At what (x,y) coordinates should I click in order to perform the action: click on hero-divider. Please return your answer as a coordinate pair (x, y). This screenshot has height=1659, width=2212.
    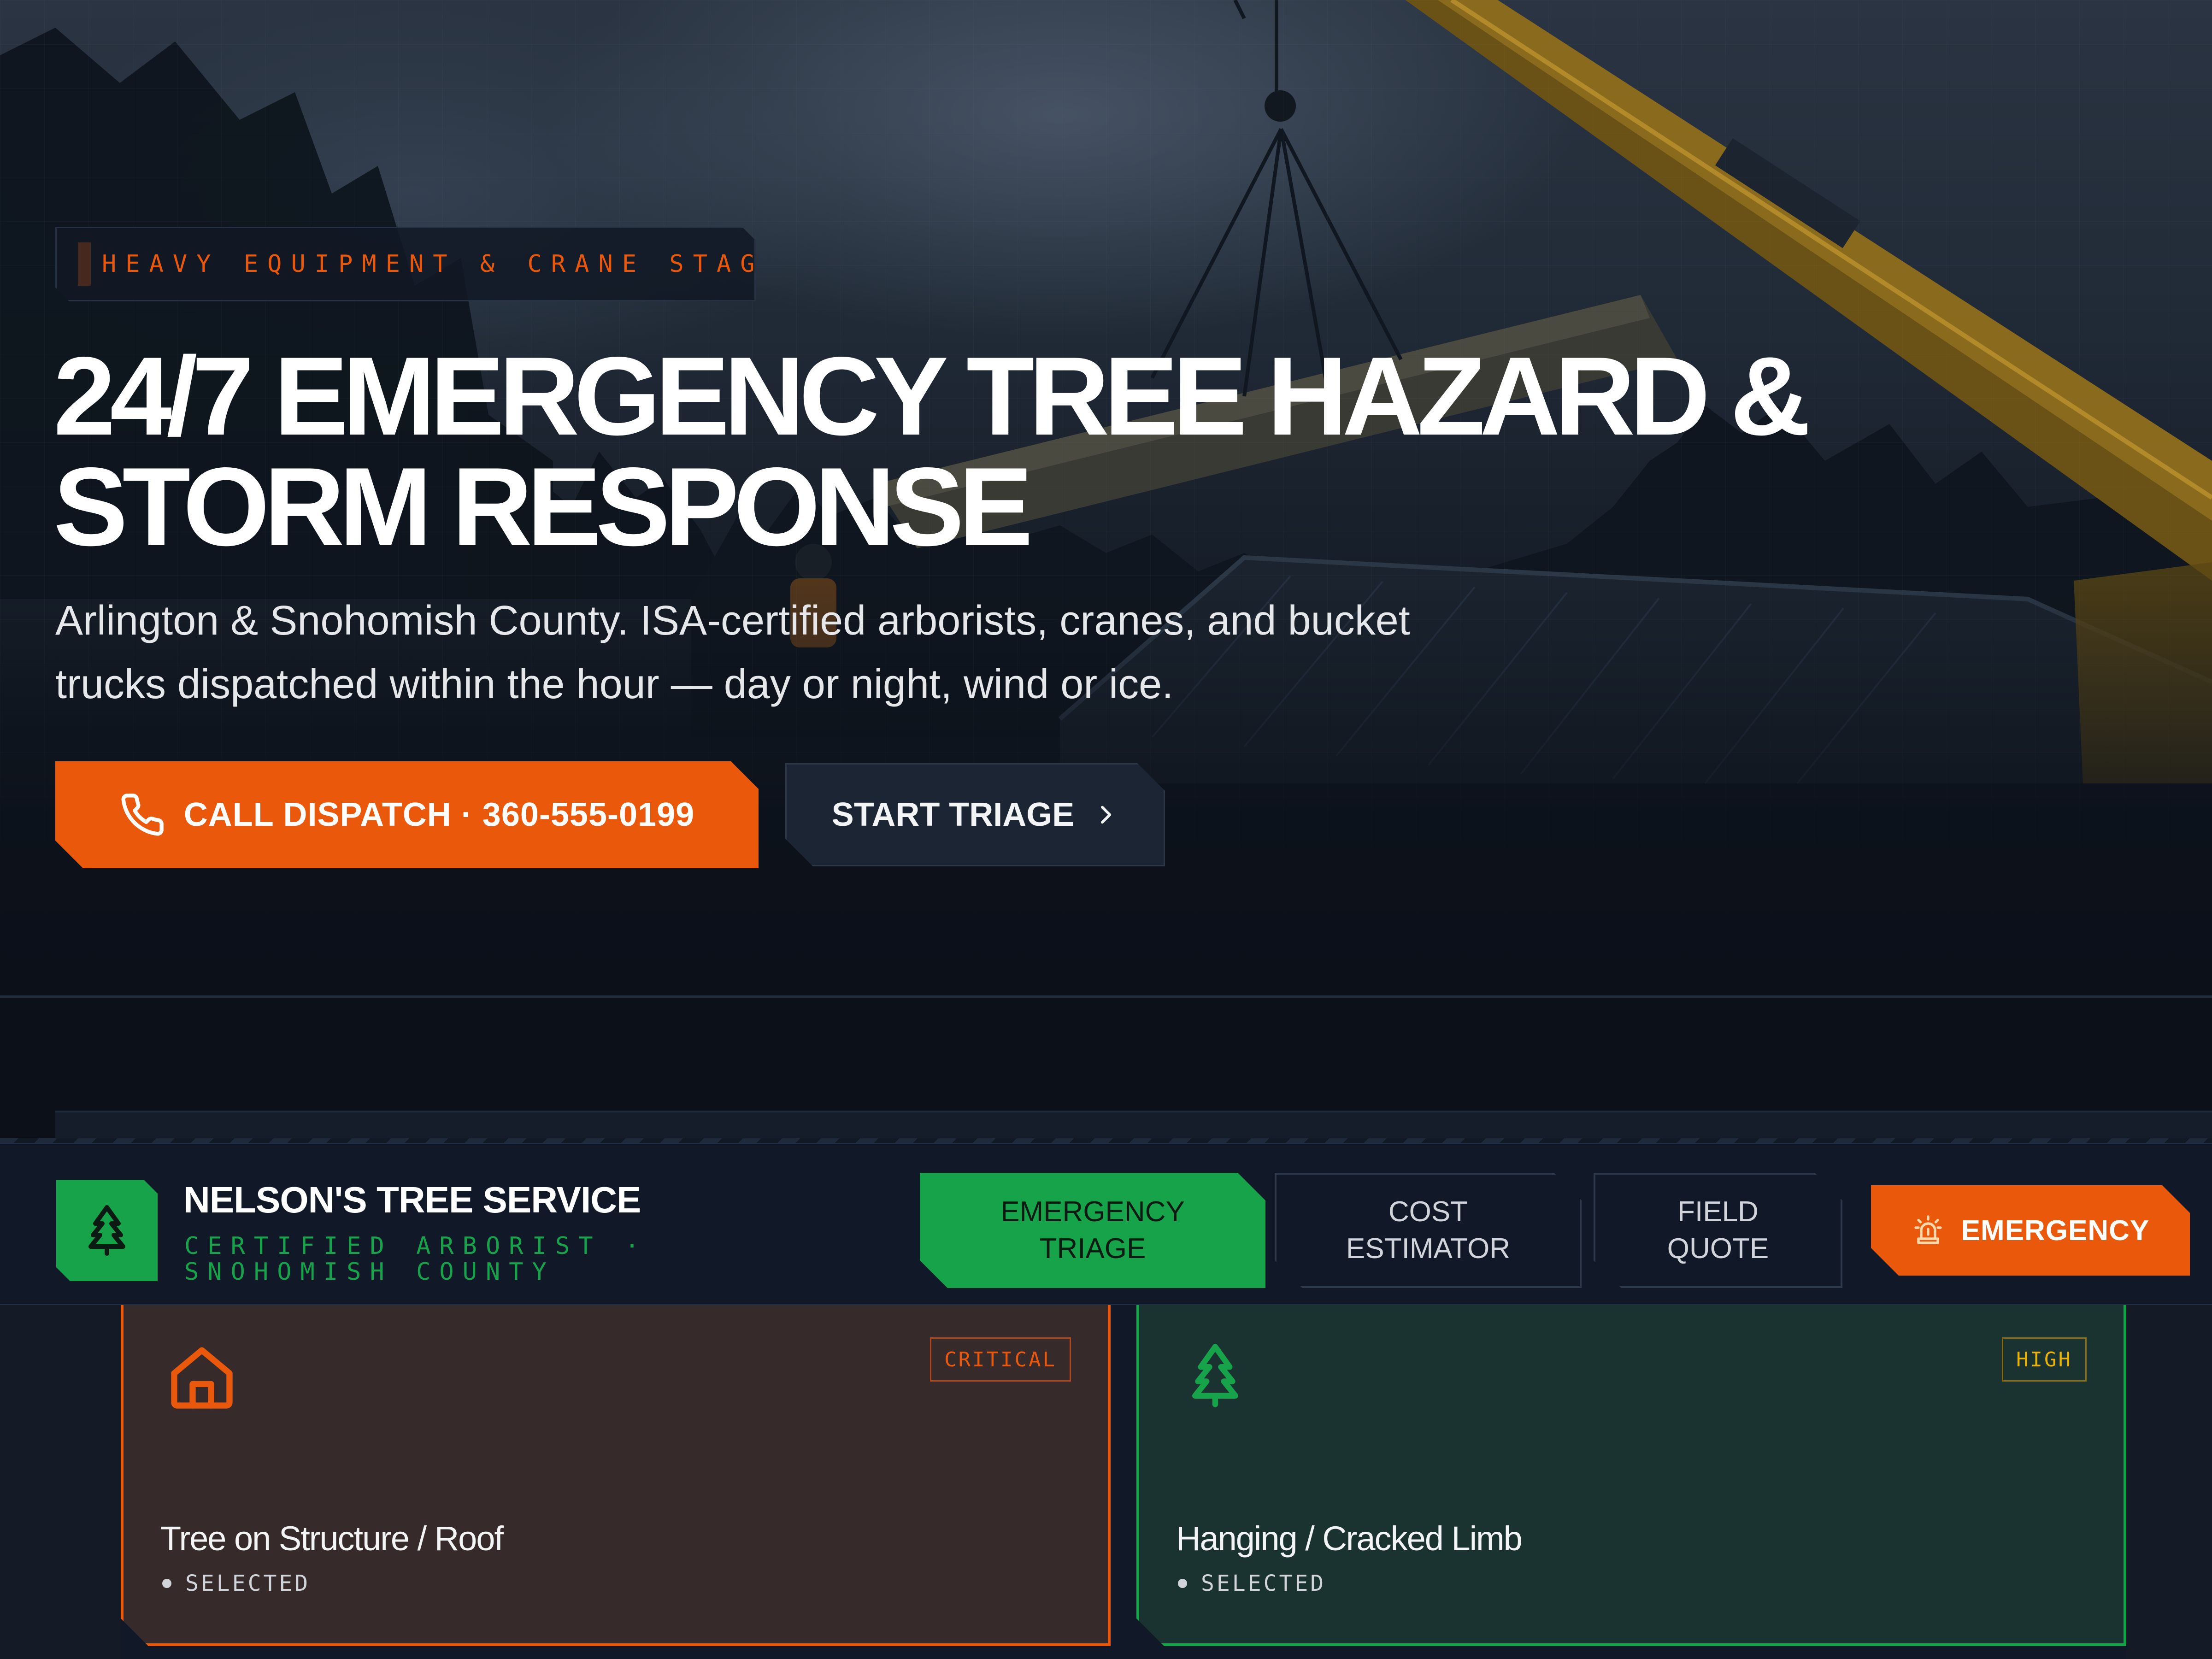
    Looking at the image, I should click on (1106, 996).